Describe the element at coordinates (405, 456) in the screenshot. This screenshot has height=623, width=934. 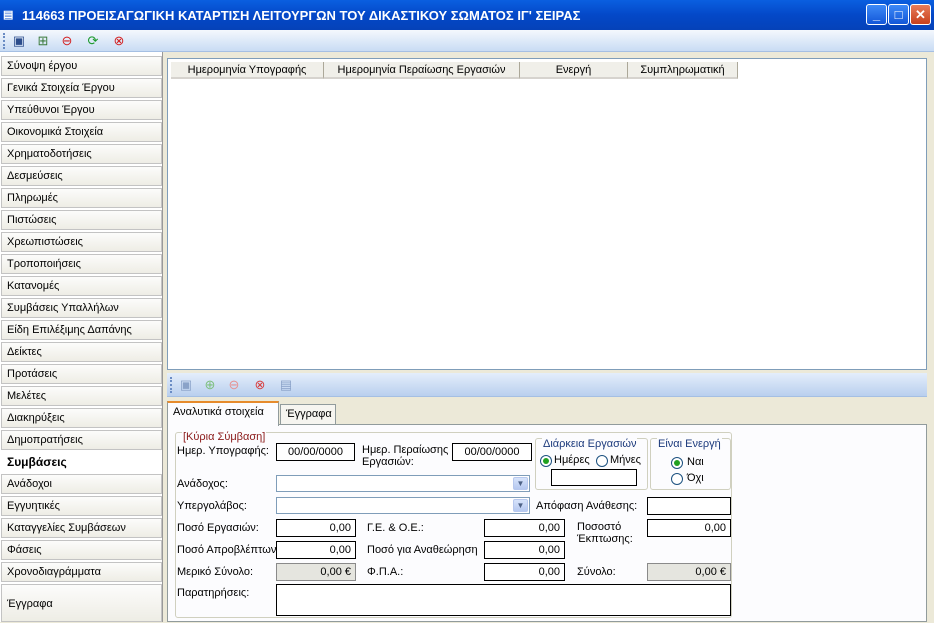
I see `end-date-label: Ημερ. Περαίωσης Εργασιών:` at that location.